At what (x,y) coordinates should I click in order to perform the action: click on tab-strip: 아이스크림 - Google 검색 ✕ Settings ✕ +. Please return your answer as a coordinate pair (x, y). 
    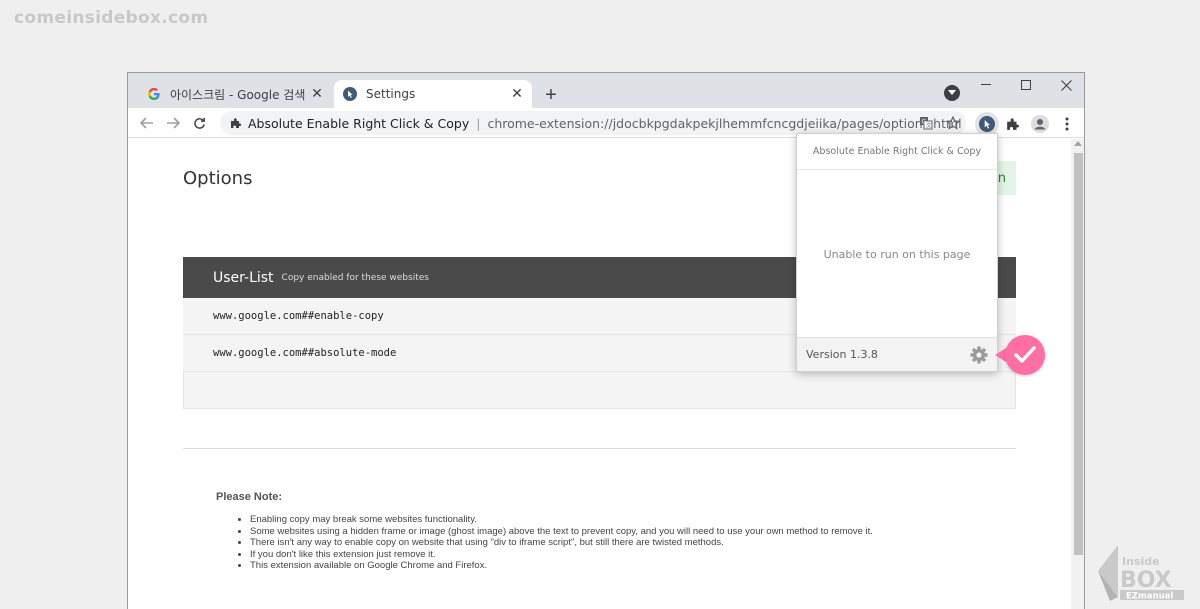
    Looking at the image, I should click on (606, 90).